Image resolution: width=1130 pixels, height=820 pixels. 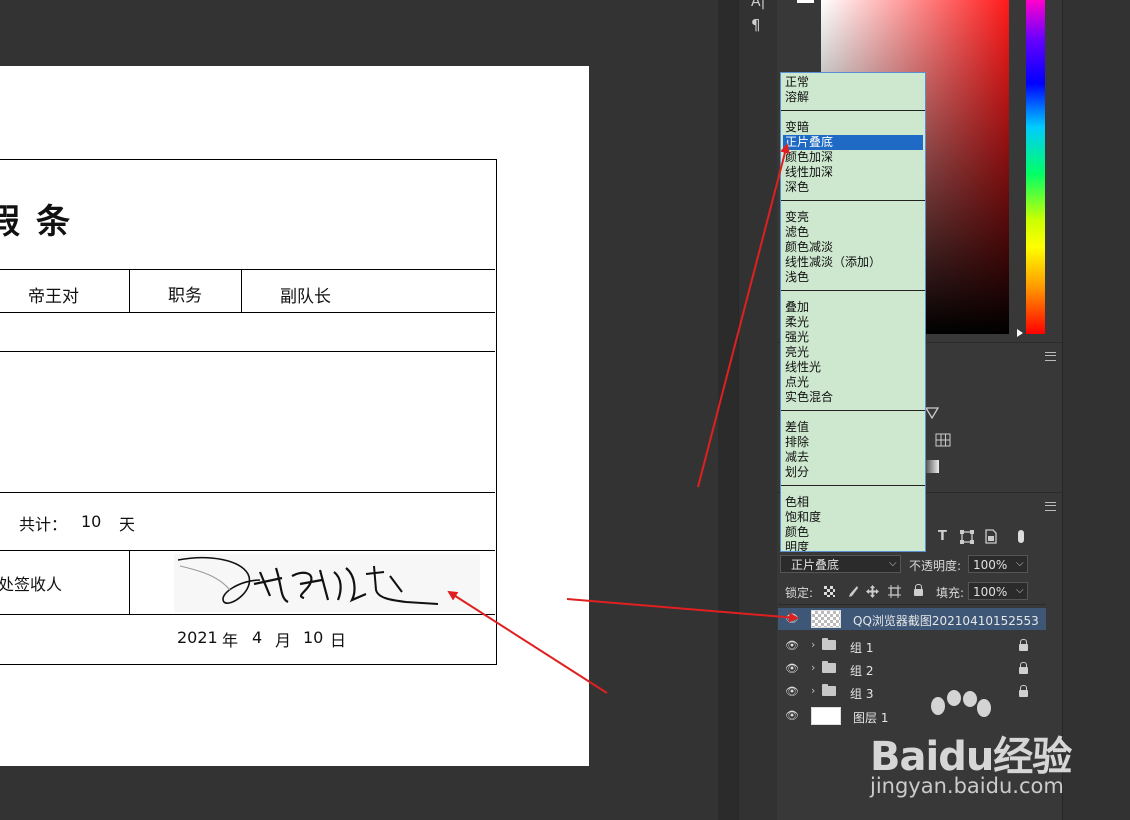 I want to click on blend-mode-item: 颜色加深, so click(x=853, y=157).